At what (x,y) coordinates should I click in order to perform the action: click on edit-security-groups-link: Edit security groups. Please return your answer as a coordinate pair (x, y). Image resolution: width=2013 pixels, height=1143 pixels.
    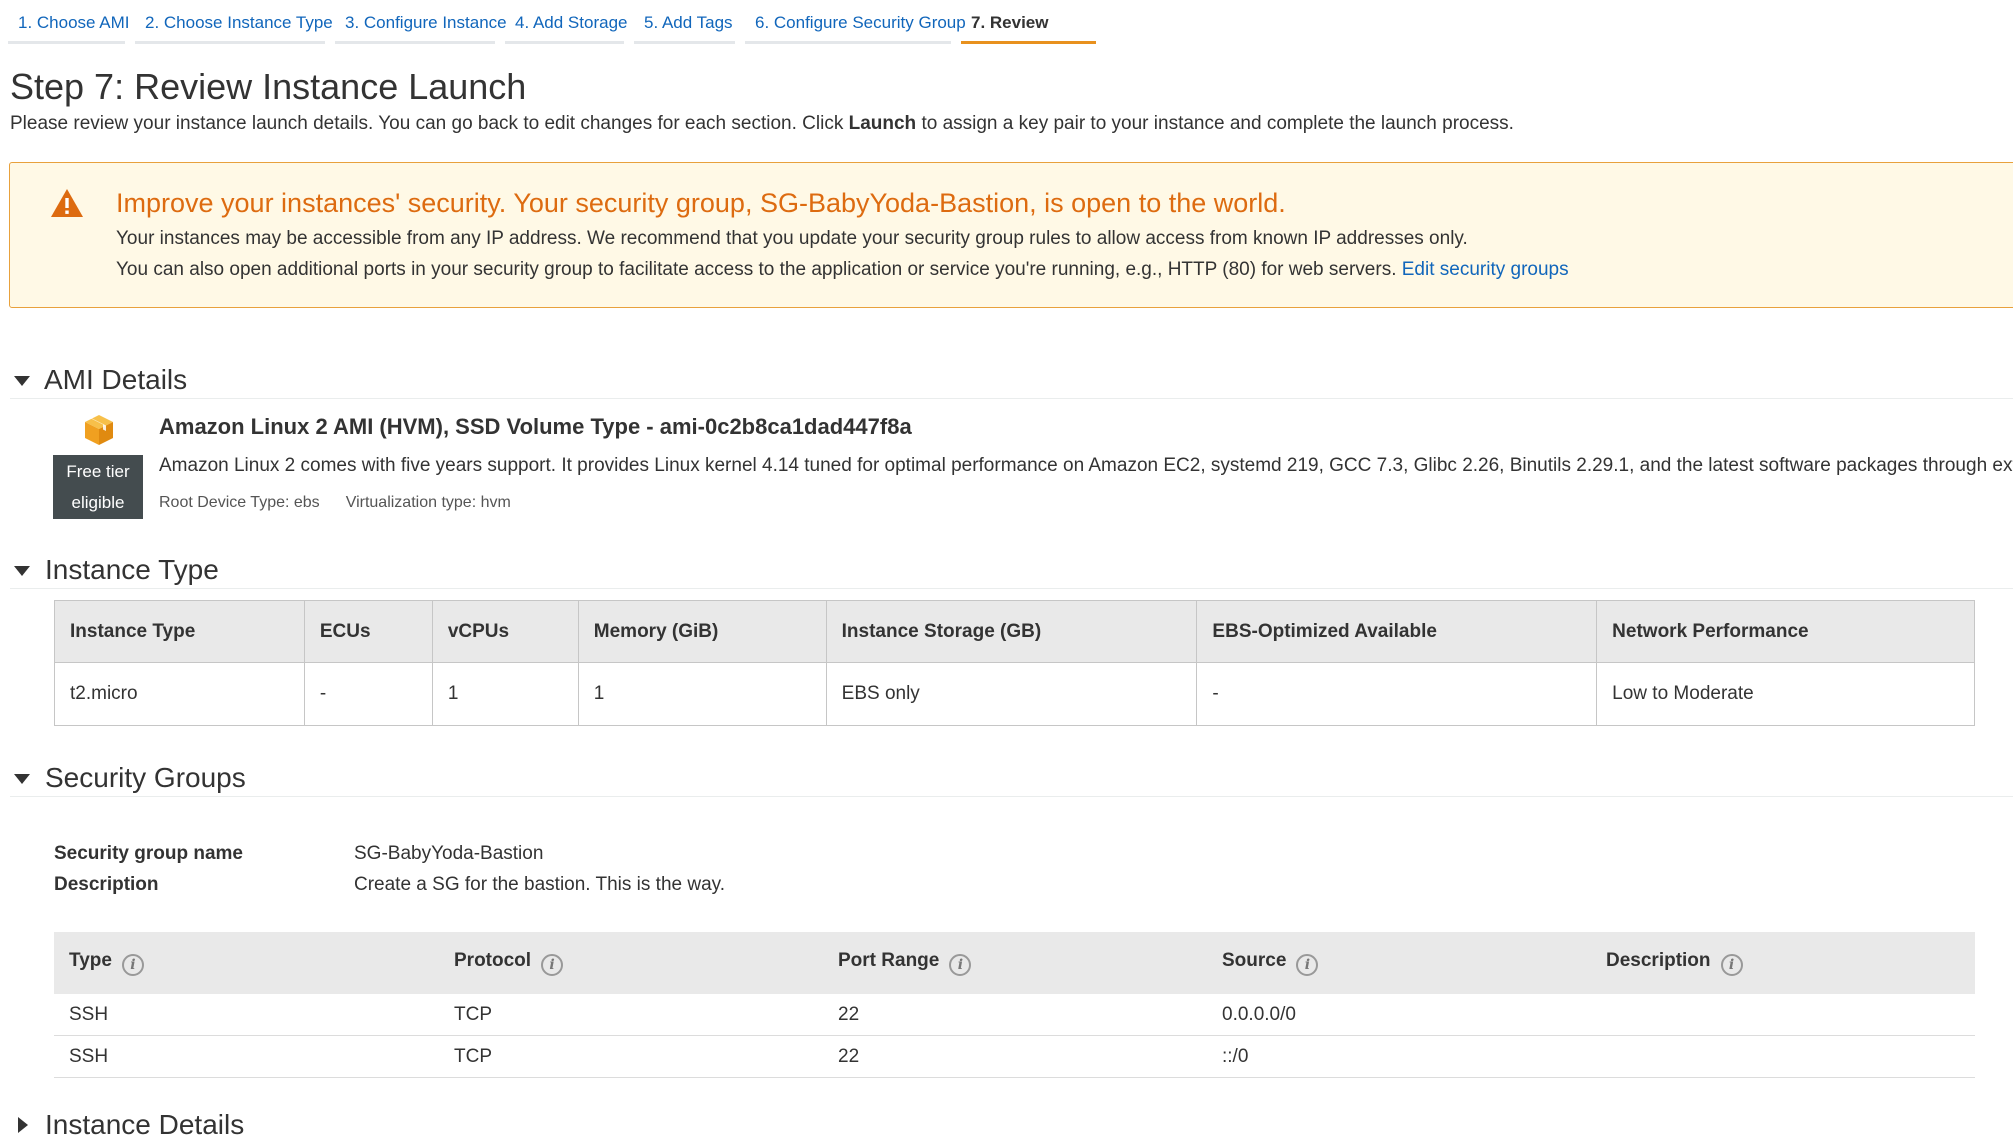
    Looking at the image, I should click on (1485, 269).